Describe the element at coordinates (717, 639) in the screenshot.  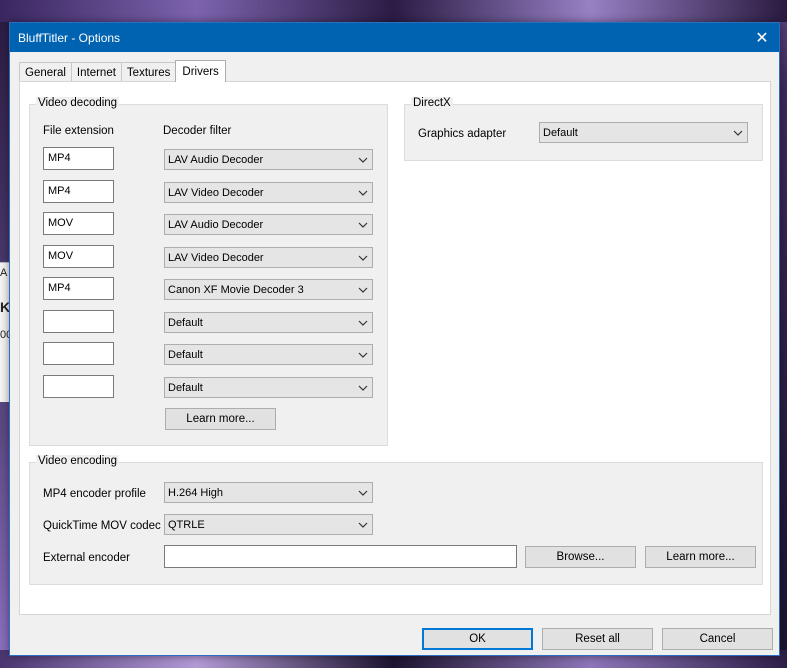
I see `cancel-button: Cancel` at that location.